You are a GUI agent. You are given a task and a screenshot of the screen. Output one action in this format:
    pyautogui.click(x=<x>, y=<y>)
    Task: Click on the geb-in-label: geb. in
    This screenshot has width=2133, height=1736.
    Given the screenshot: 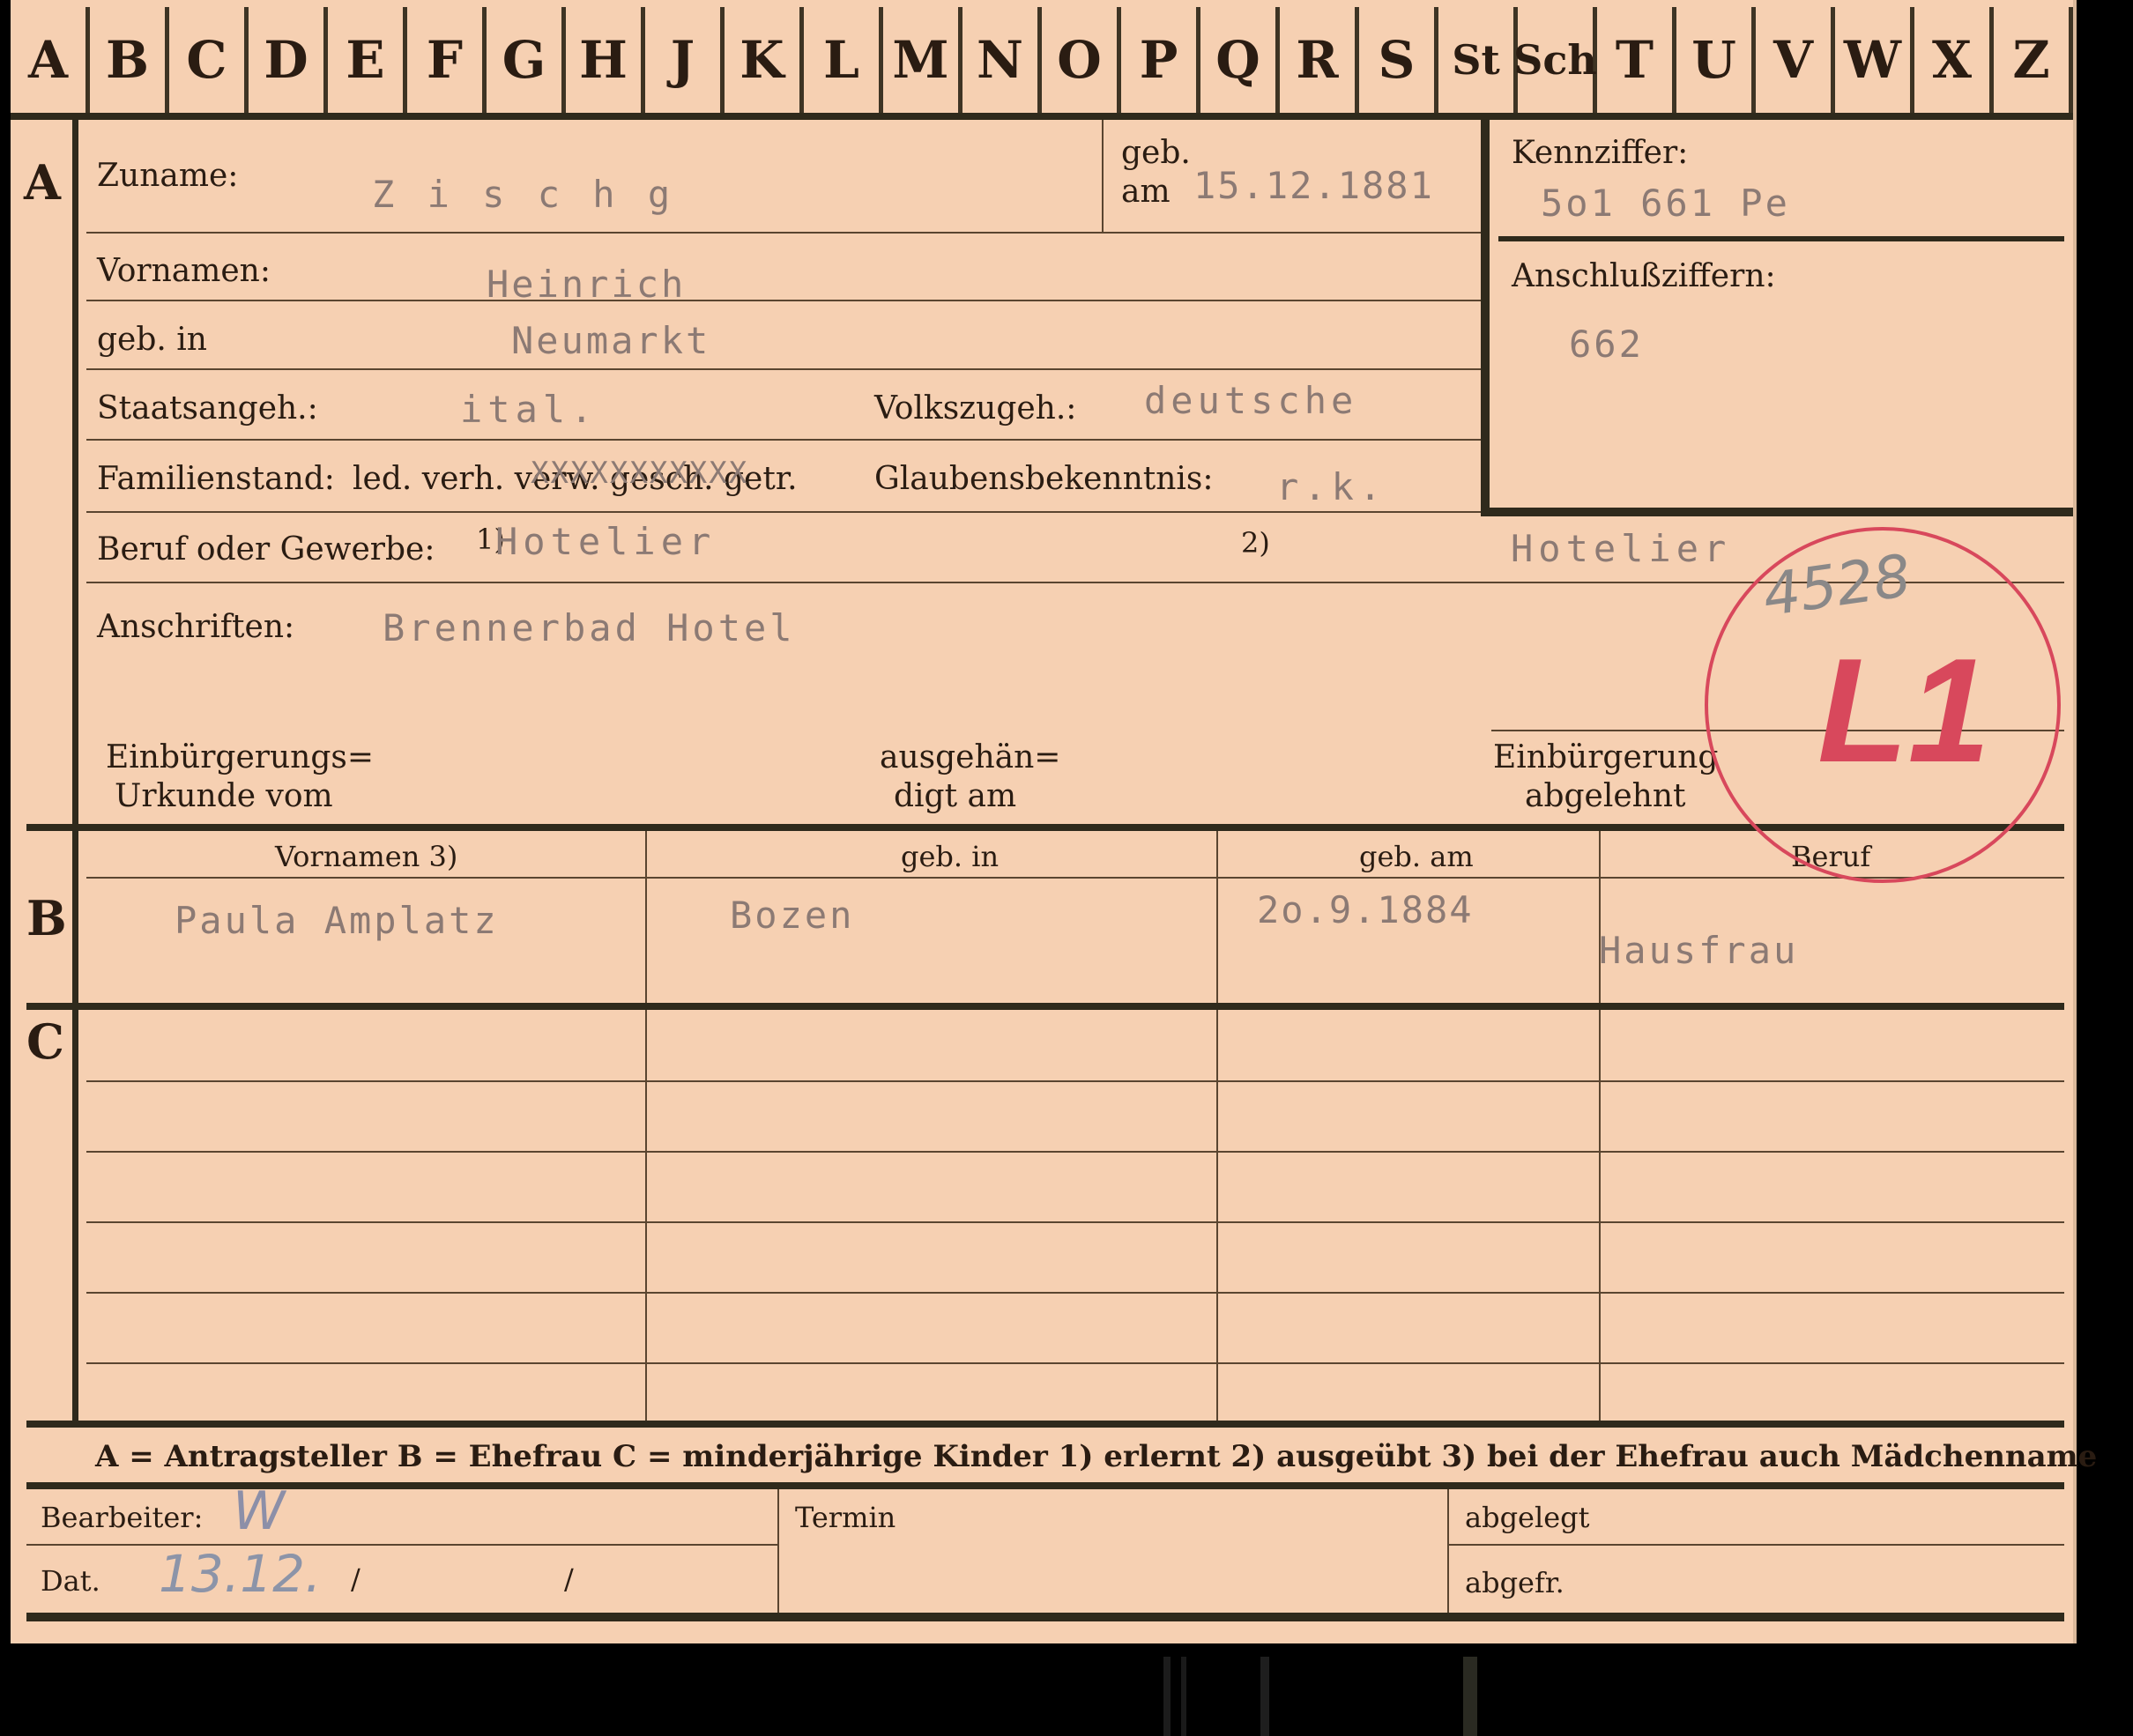 What is the action you would take?
    pyautogui.click(x=152, y=340)
    